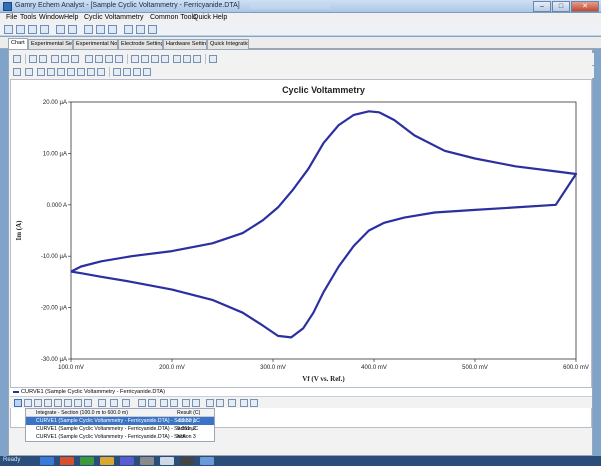 The height and width of the screenshot is (466, 601). Describe the element at coordinates (17, 59) in the screenshot. I see `select-icon` at that location.